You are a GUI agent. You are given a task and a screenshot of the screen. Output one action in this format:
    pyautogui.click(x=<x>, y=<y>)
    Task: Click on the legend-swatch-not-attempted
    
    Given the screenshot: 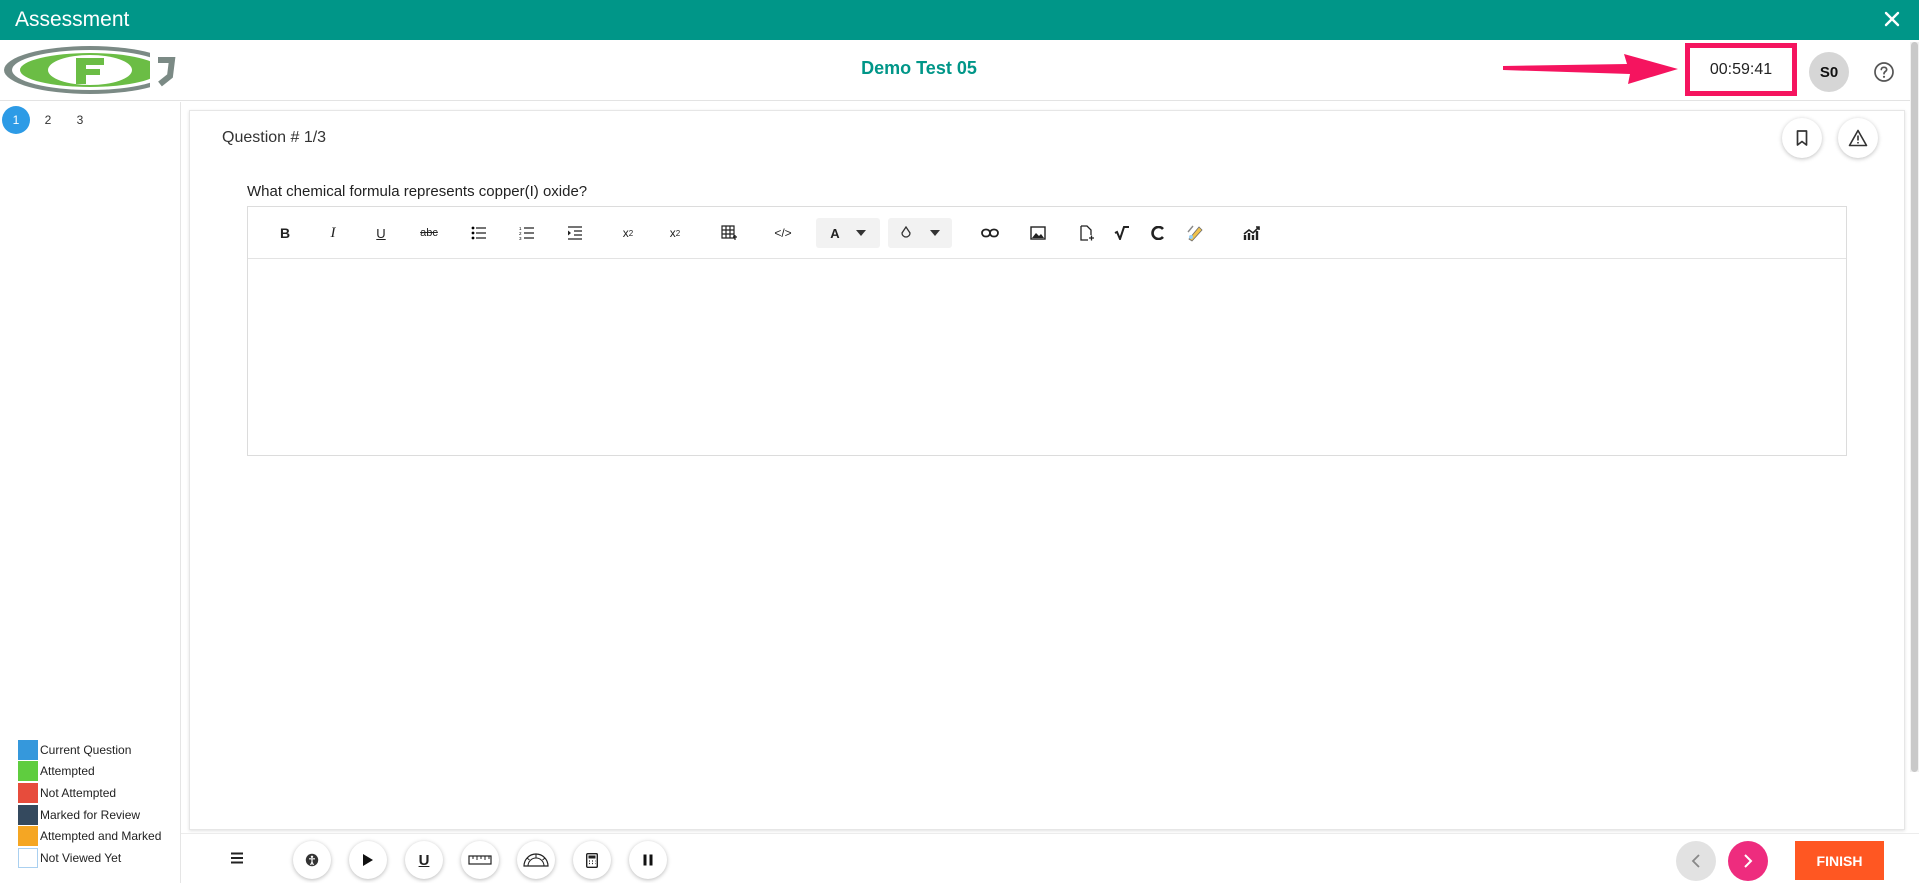 What is the action you would take?
    pyautogui.click(x=28, y=792)
    